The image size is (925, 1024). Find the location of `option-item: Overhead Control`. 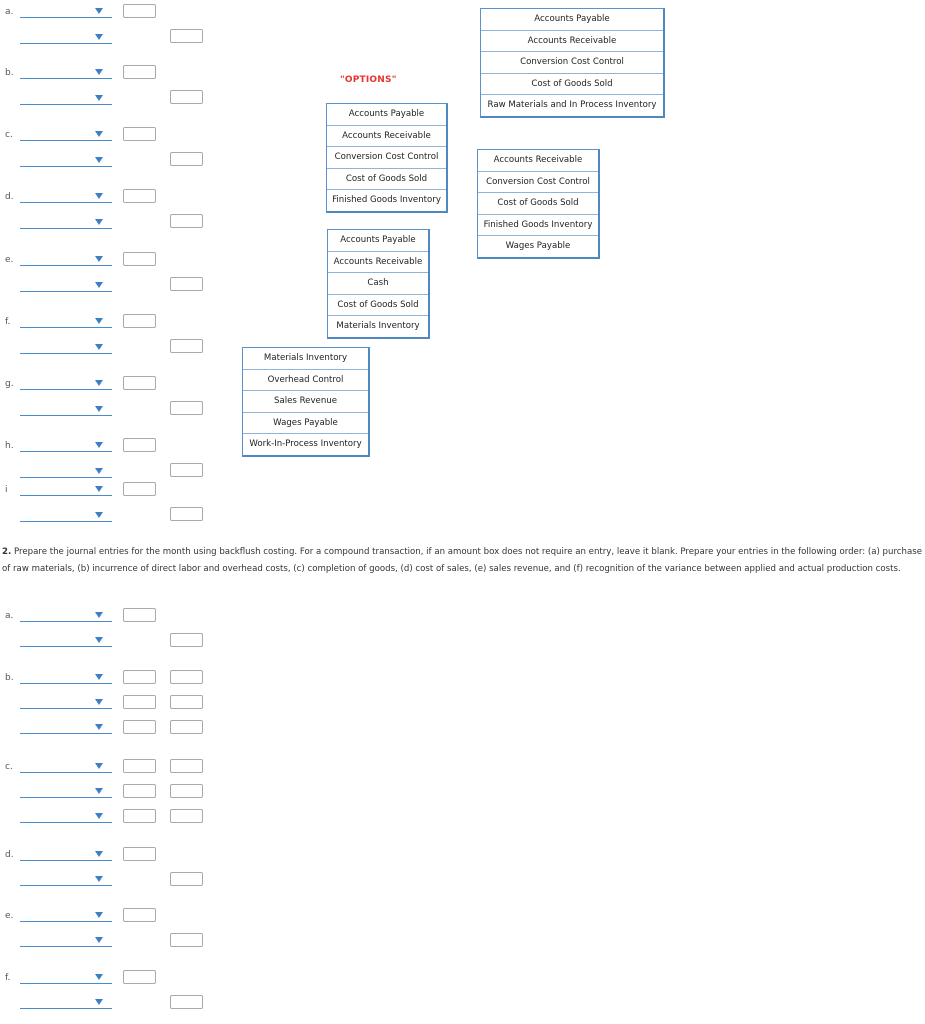

option-item: Overhead Control is located at coordinates (305, 380).